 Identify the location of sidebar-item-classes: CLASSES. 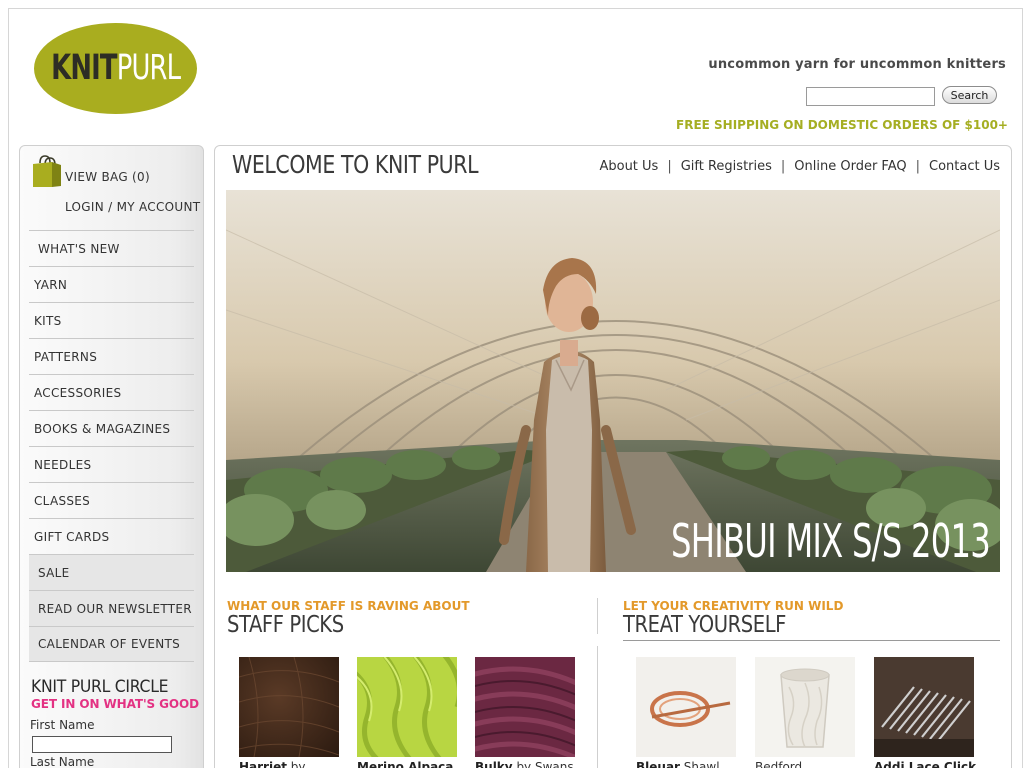
(111, 500).